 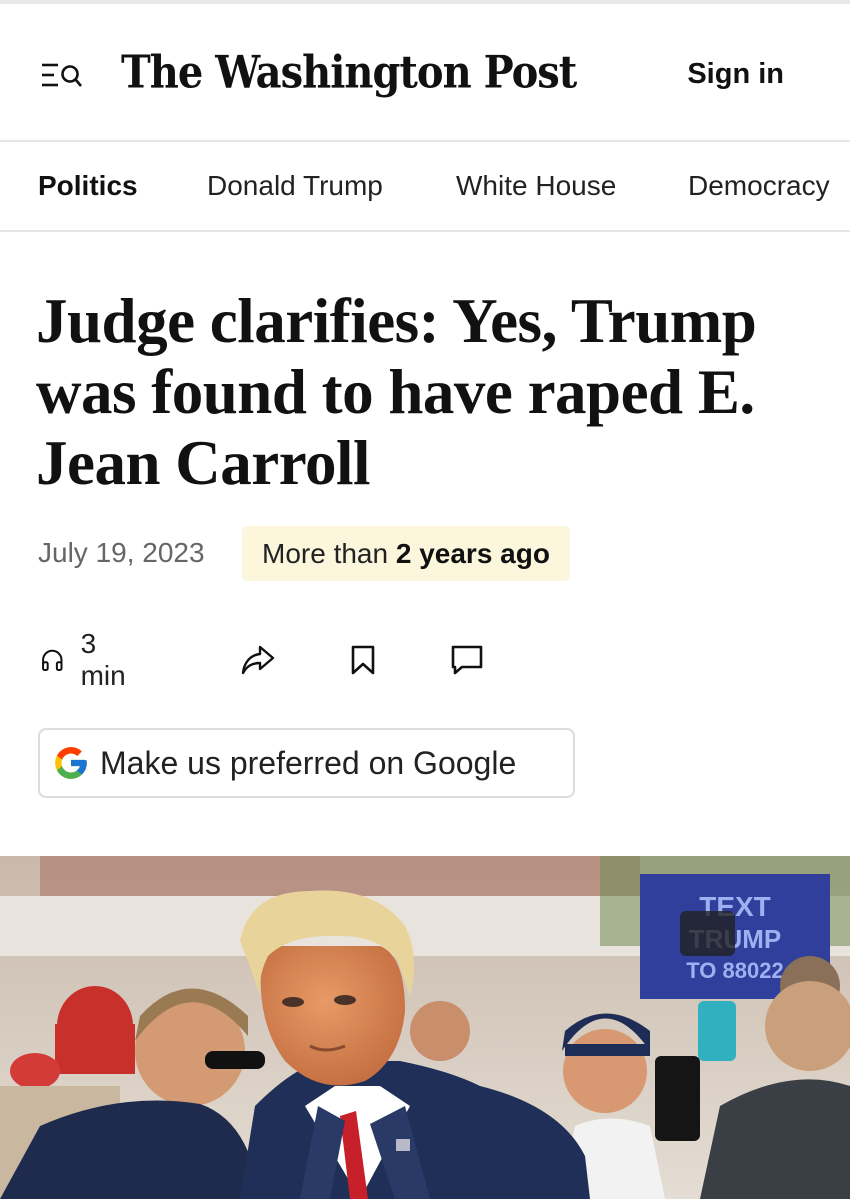 I want to click on menu-search-button, so click(x=62, y=76).